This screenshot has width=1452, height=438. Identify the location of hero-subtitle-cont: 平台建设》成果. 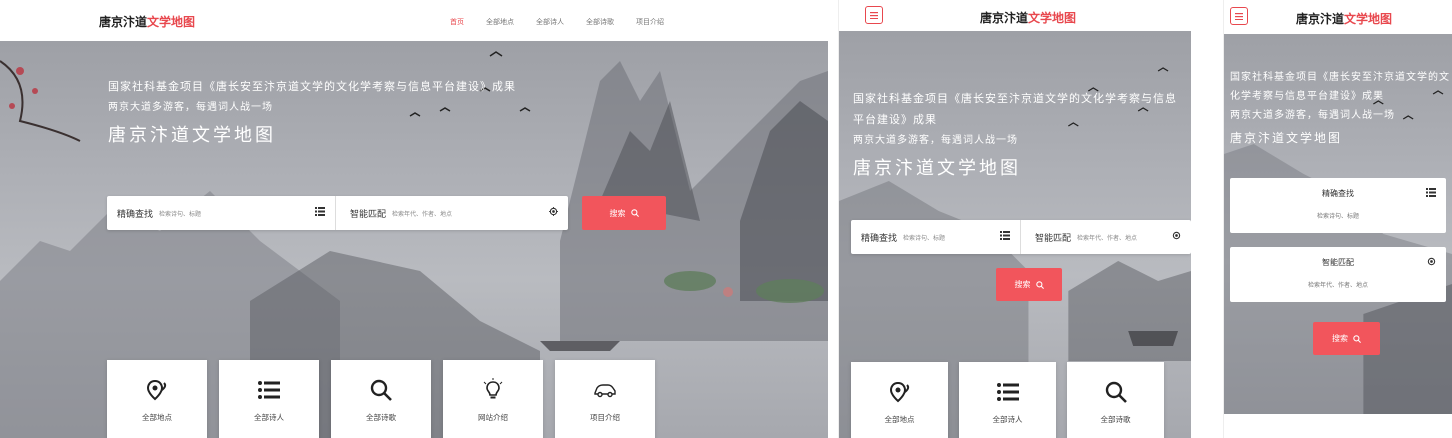
(895, 119).